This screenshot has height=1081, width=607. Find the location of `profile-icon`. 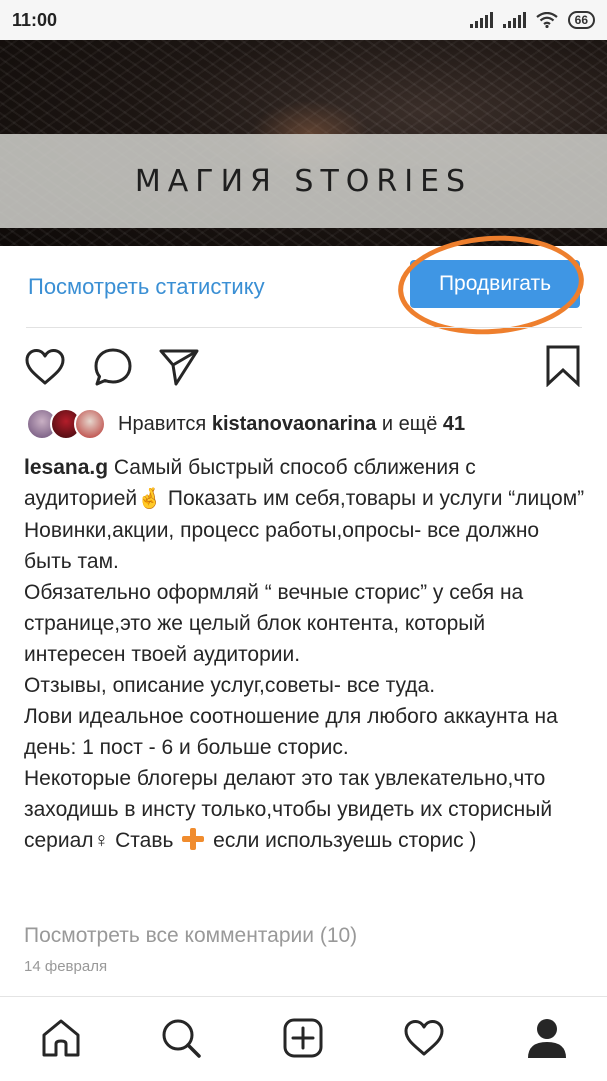

profile-icon is located at coordinates (547, 1040).